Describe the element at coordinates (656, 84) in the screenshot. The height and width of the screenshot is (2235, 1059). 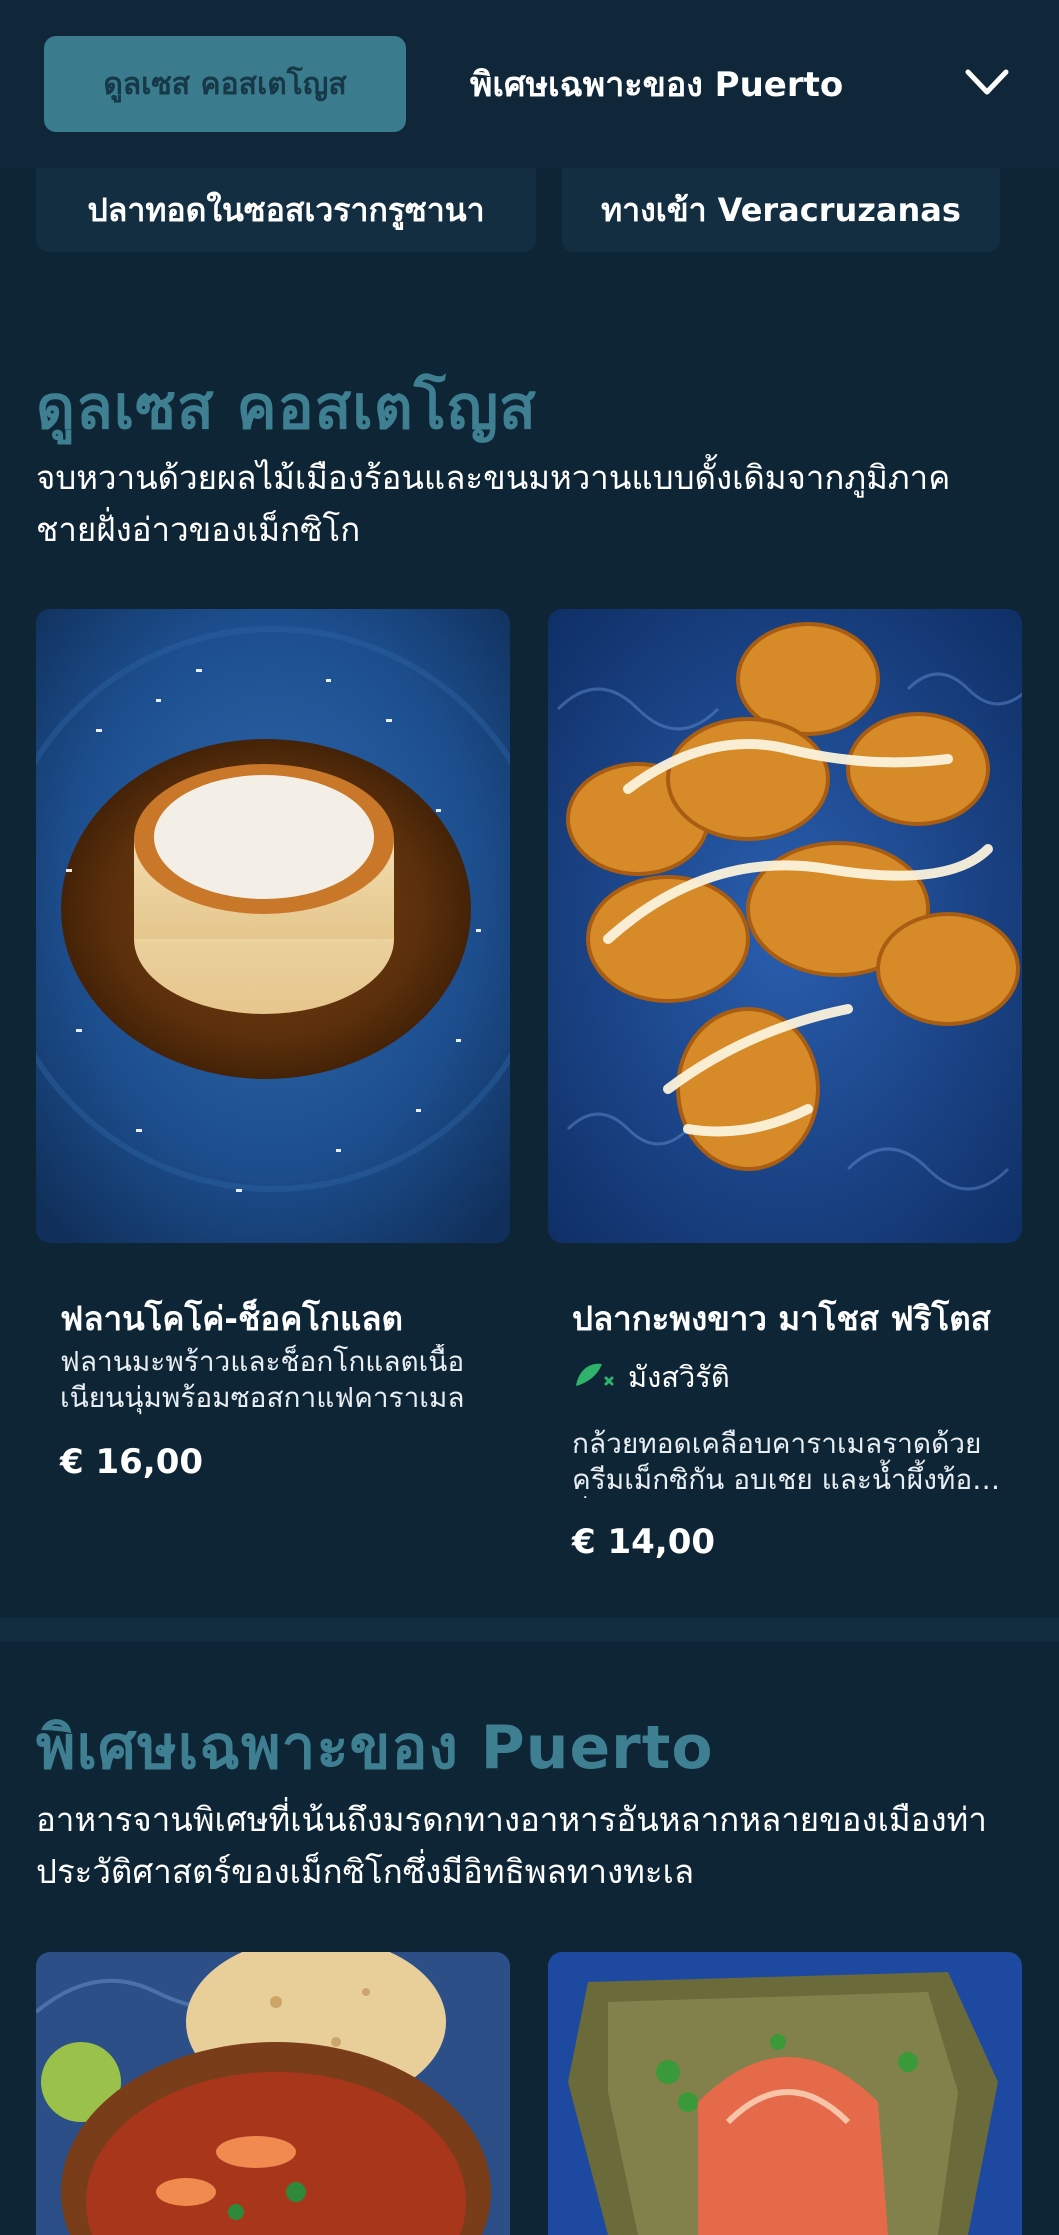
I see `category-tab: พิเศษเฉพาะของ Puerto` at that location.